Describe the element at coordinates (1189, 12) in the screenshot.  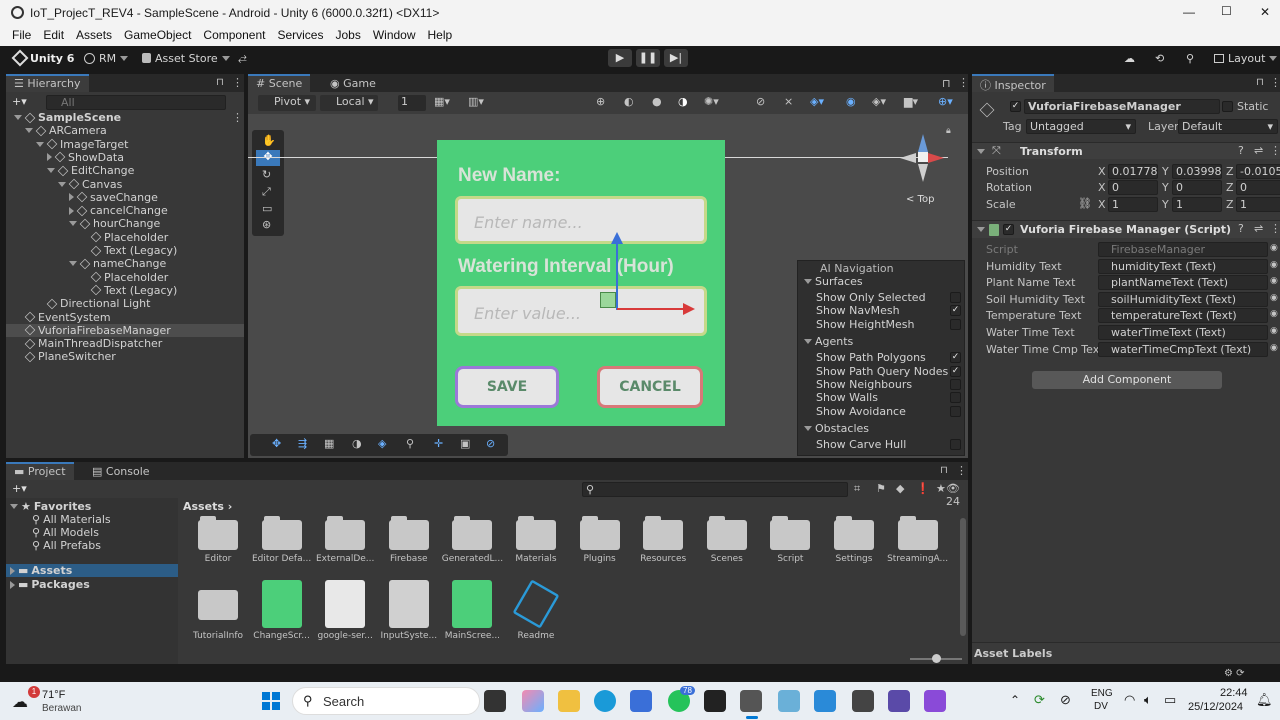
I see `minimize-button: —` at that location.